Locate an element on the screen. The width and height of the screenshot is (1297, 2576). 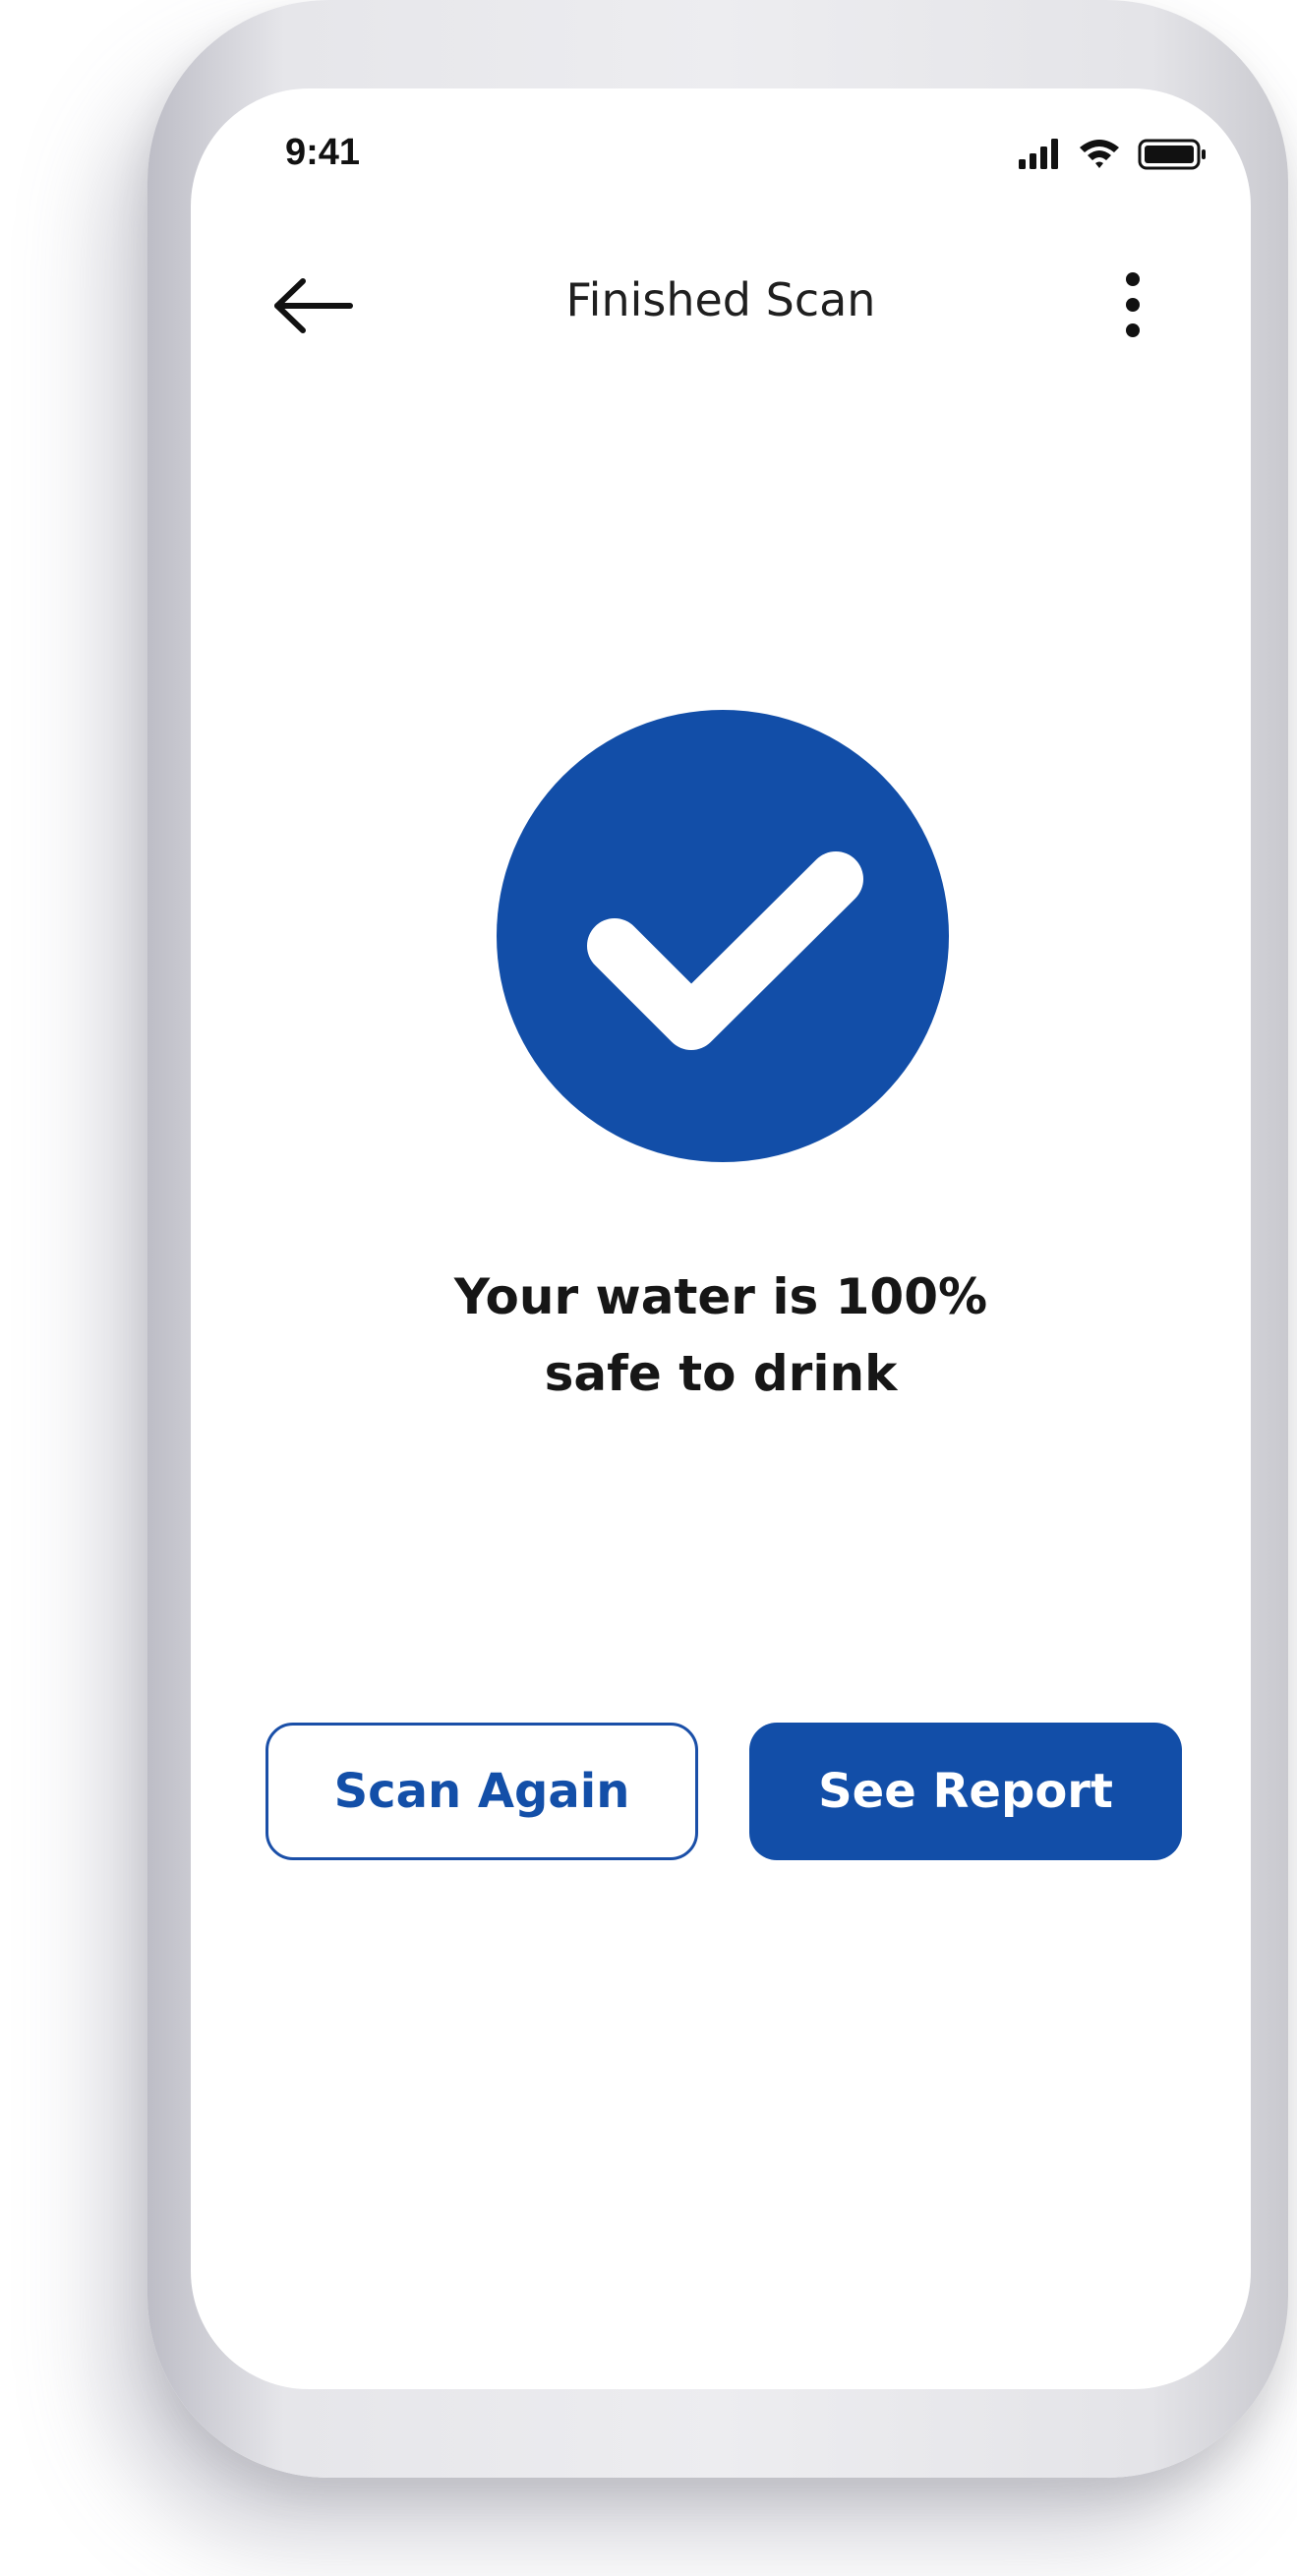
see-report-button: See Report is located at coordinates (965, 1791).